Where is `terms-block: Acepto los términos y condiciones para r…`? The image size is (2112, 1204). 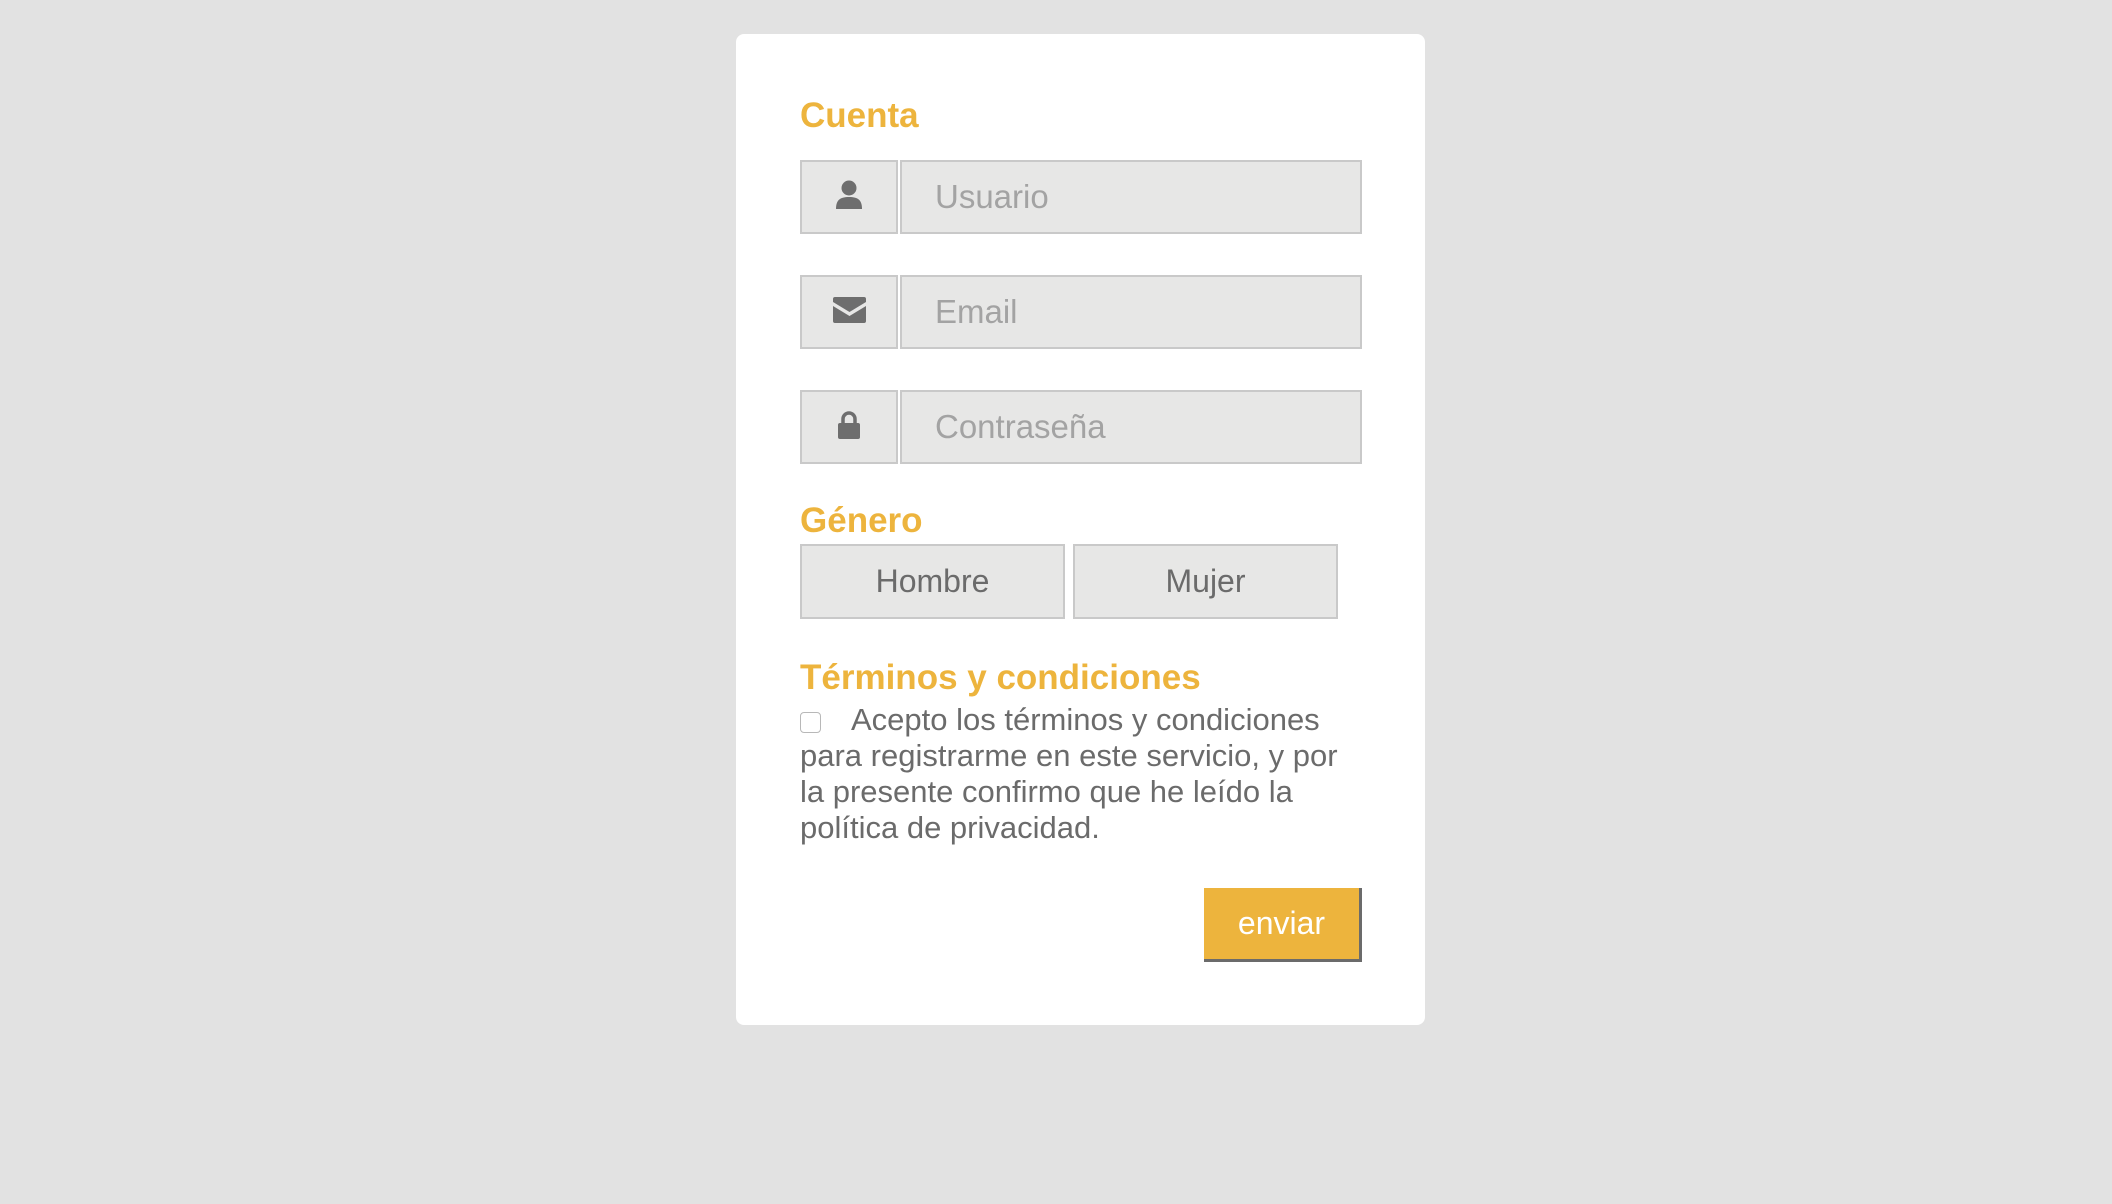 terms-block: Acepto los términos y condiciones para r… is located at coordinates (1081, 774).